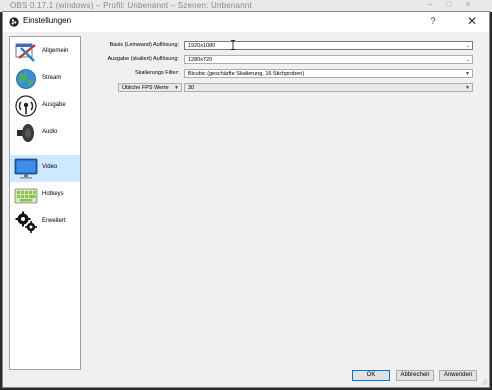 This screenshot has height=390, width=492. I want to click on sidebar-item-stream: Stream, so click(45, 79).